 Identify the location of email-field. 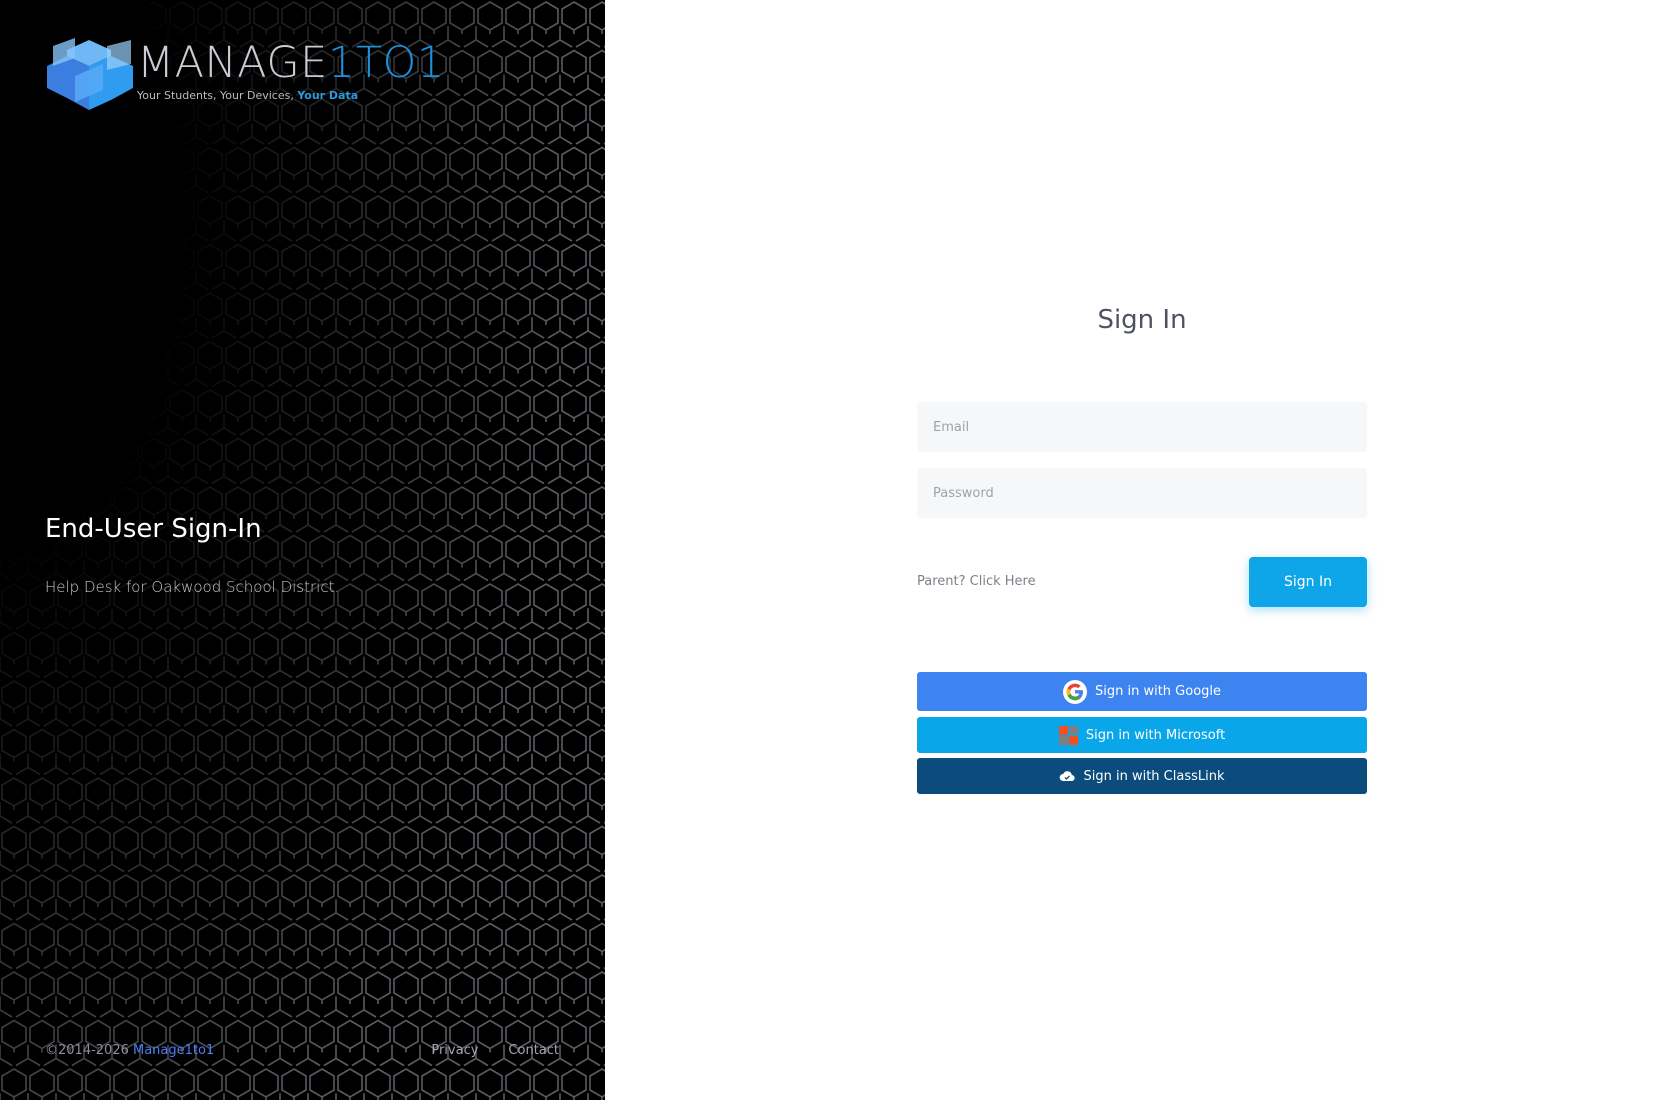
(1142, 427).